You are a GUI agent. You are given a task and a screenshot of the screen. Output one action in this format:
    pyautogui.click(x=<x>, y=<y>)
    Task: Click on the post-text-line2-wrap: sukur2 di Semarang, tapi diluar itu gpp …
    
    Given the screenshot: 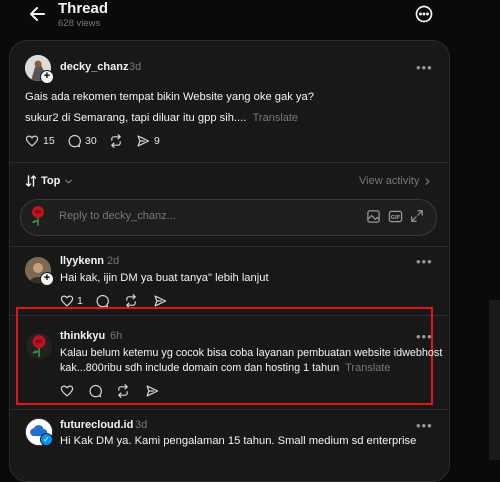 What is the action you would take?
    pyautogui.click(x=161, y=118)
    